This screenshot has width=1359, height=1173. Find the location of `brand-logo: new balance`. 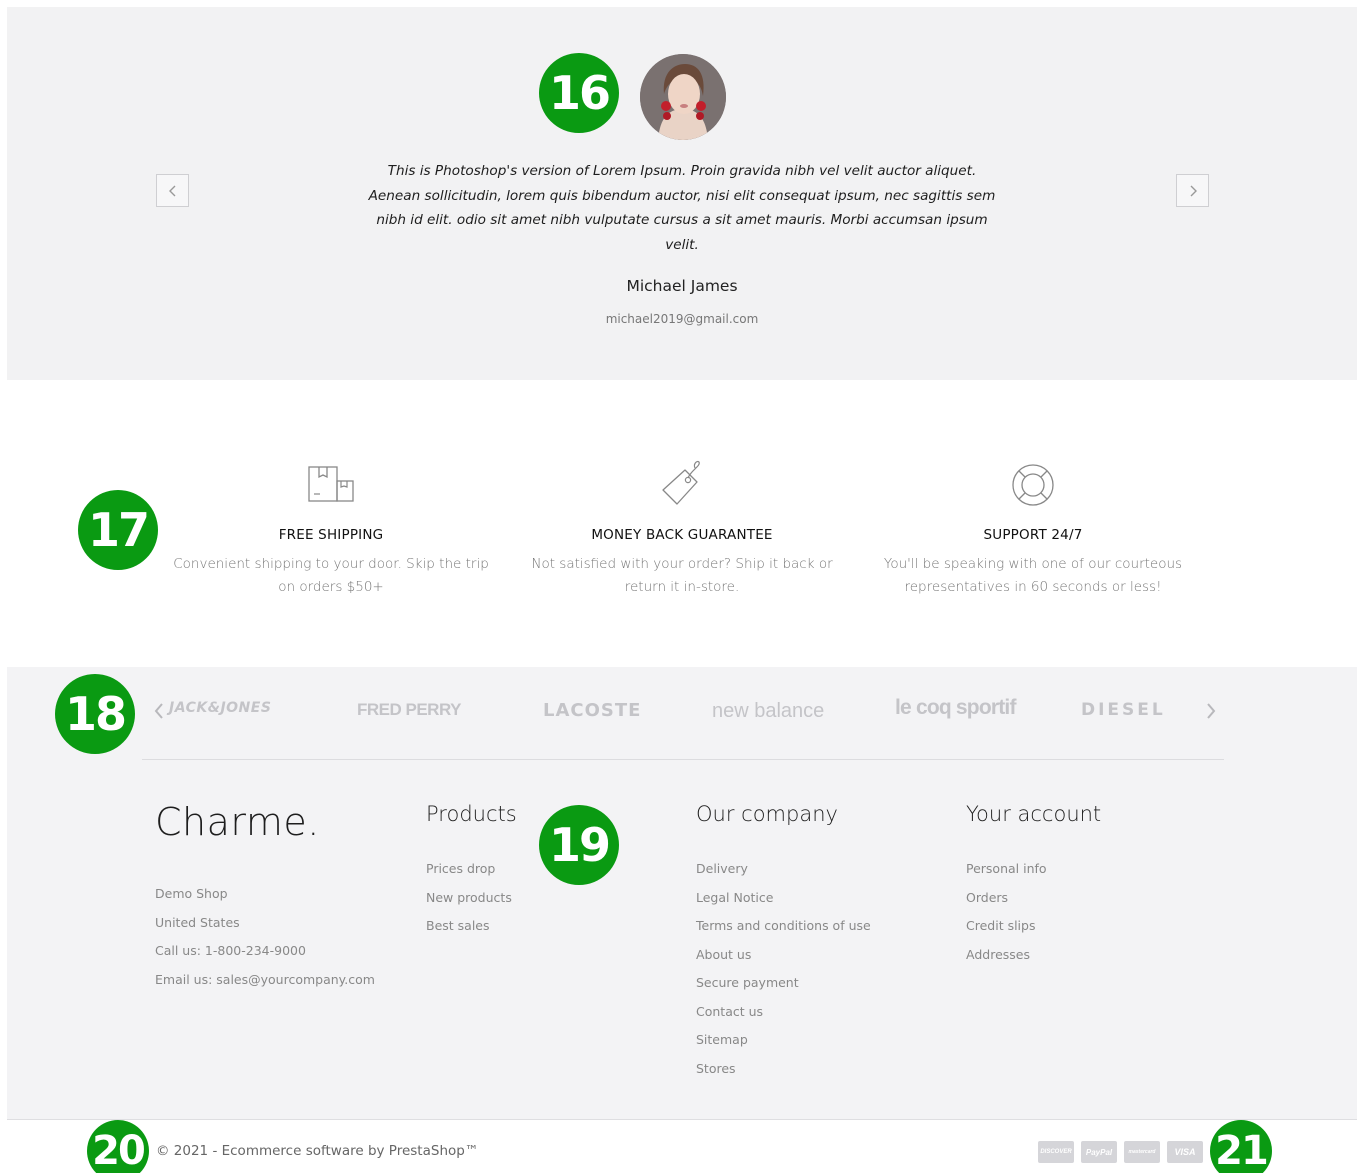

brand-logo: new balance is located at coordinates (768, 711).